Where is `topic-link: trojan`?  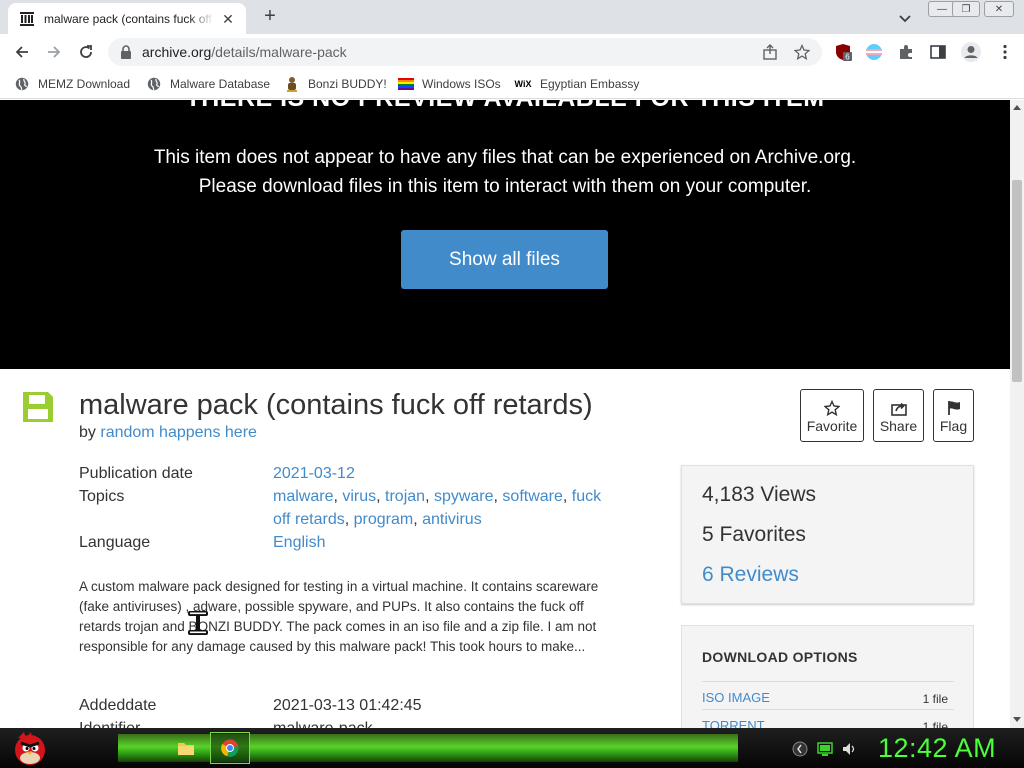
topic-link: trojan is located at coordinates (405, 496).